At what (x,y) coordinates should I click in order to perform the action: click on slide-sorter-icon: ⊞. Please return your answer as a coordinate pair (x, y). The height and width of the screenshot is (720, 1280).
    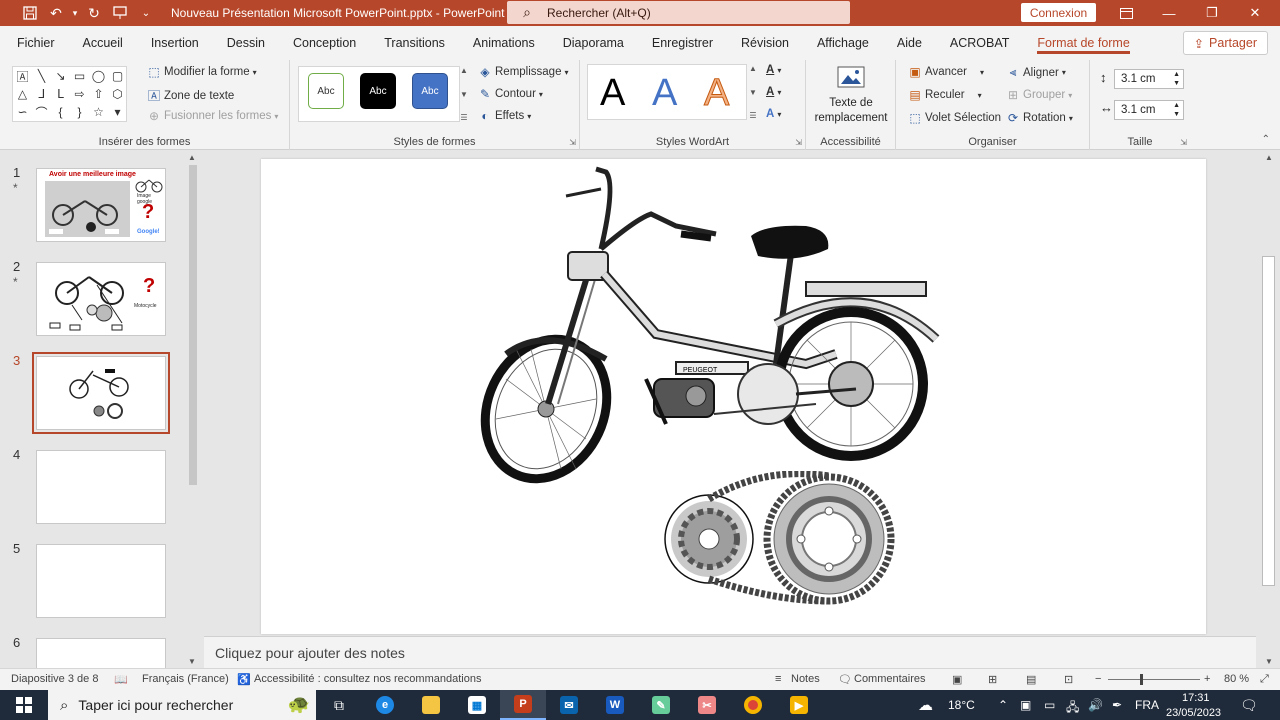
    Looking at the image, I should click on (992, 679).